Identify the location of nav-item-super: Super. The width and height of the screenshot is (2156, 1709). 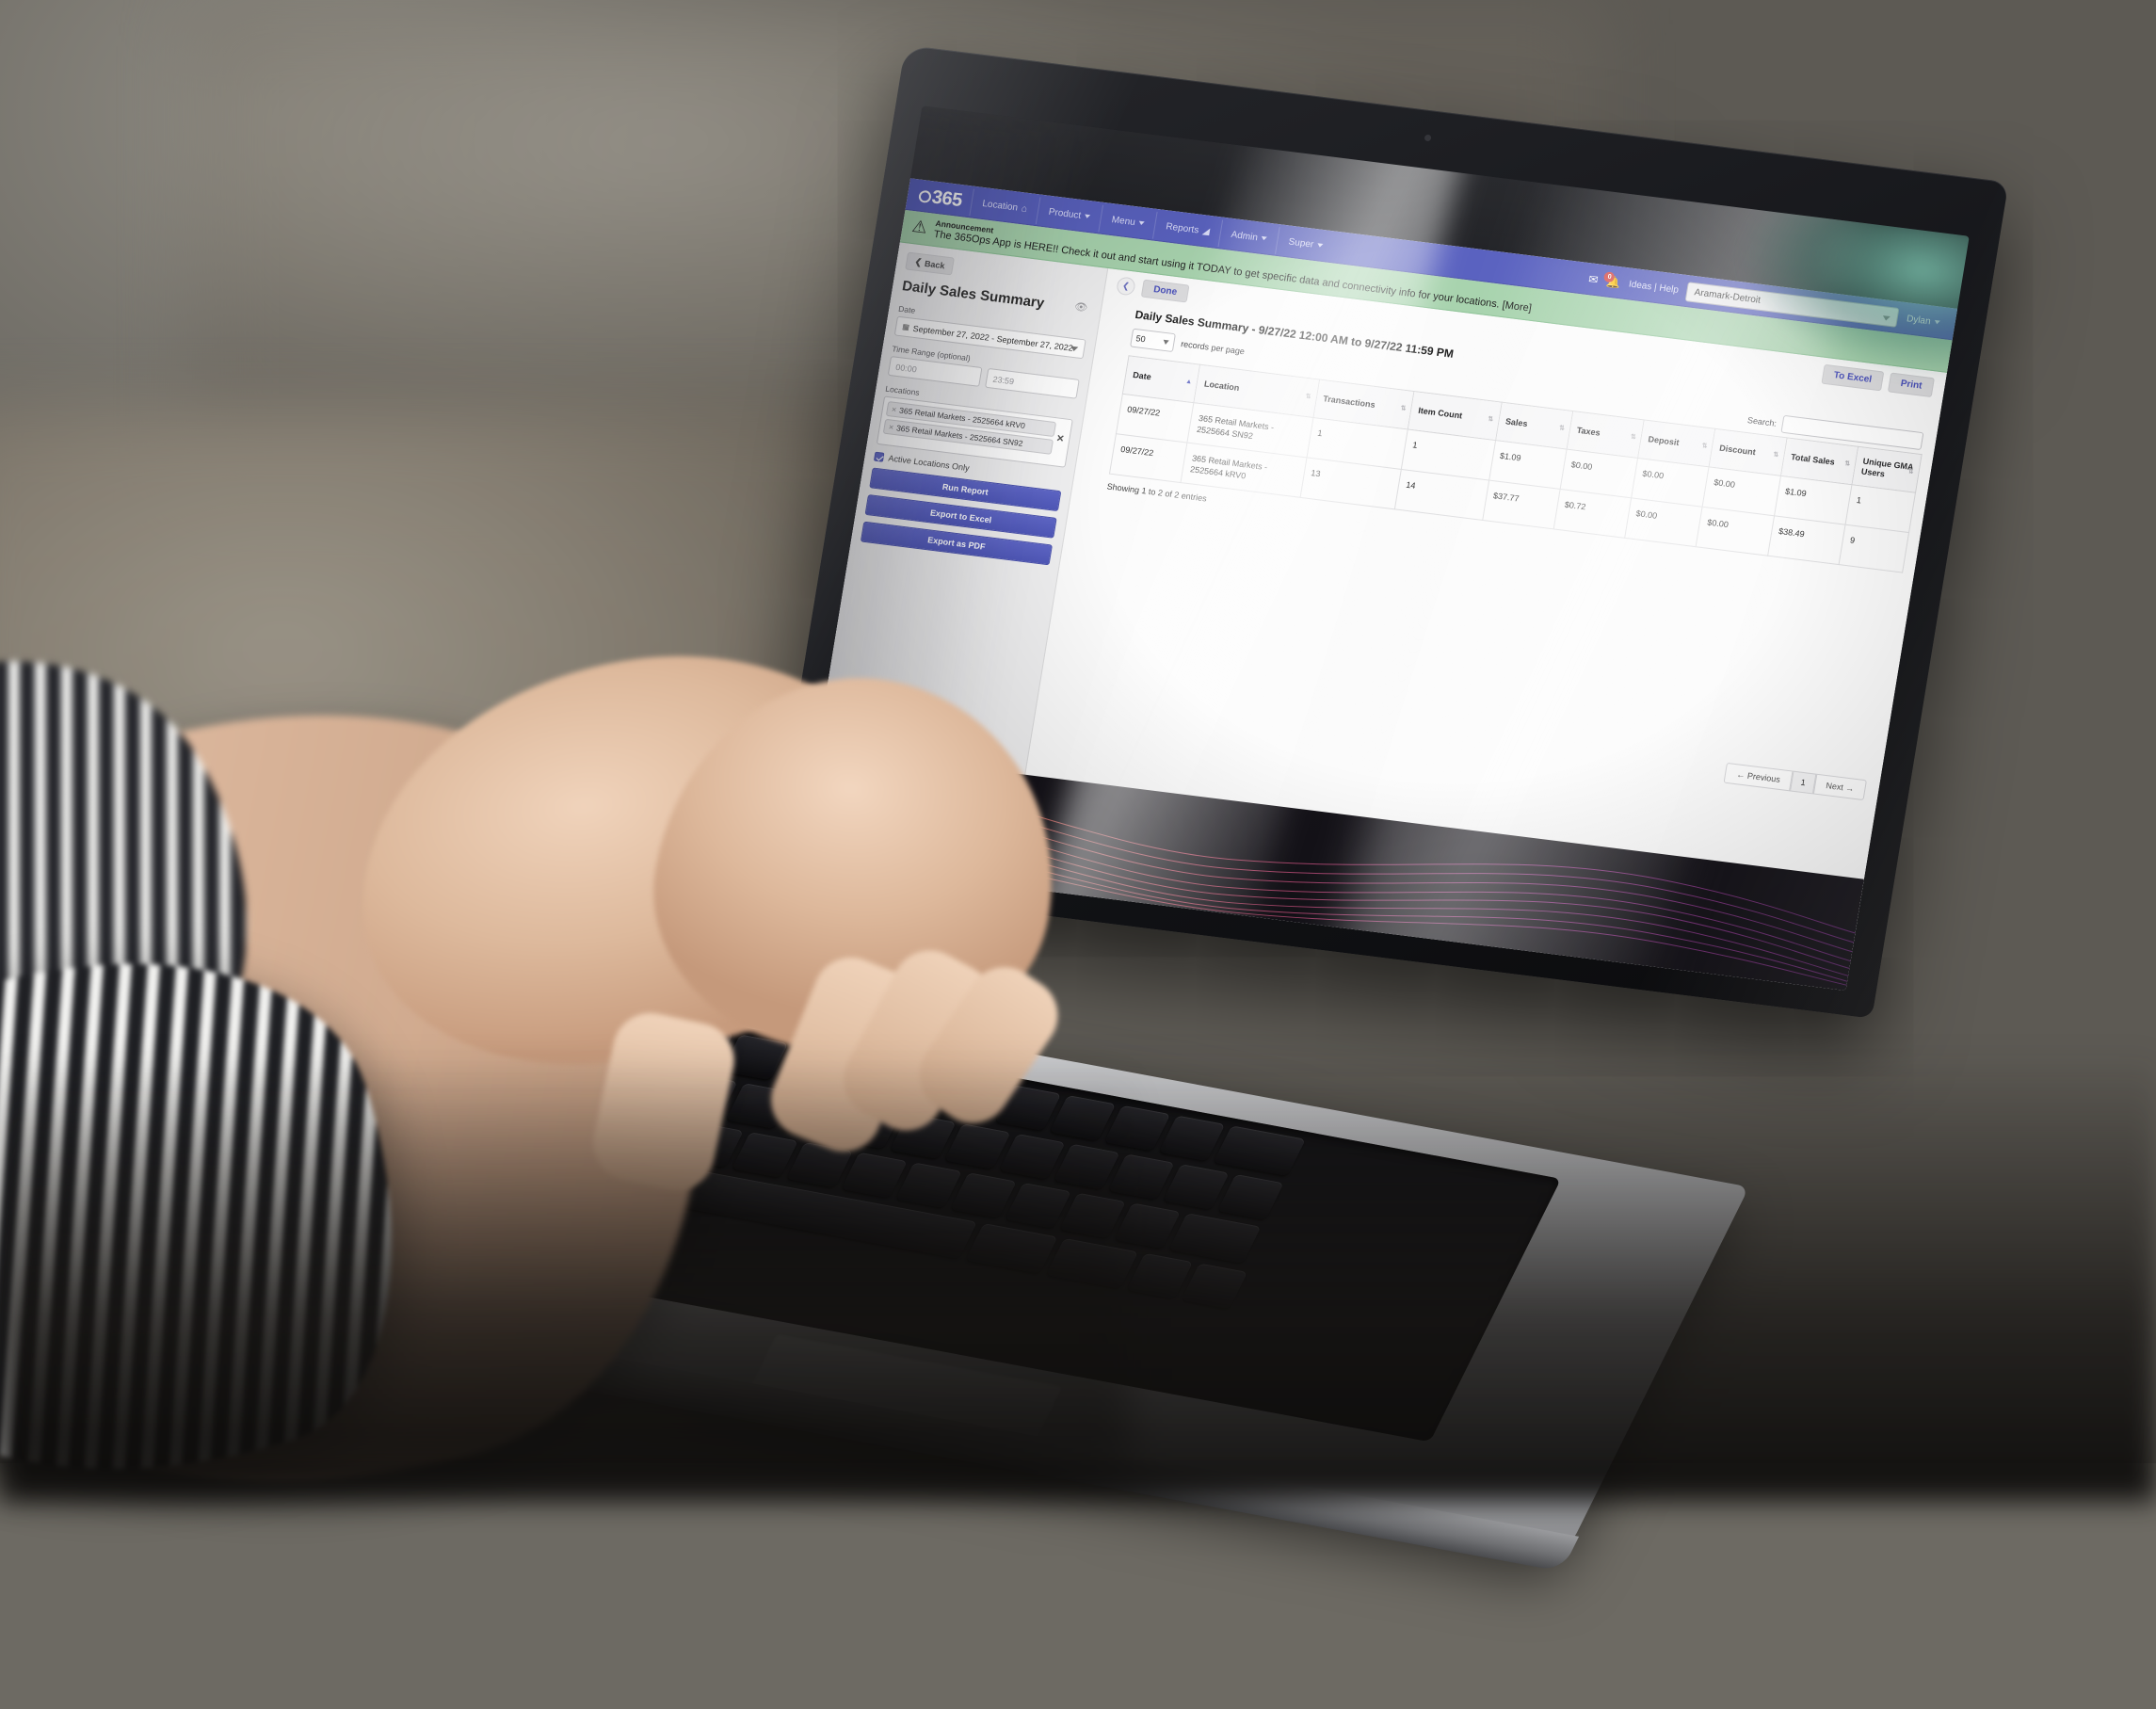
(1305, 244).